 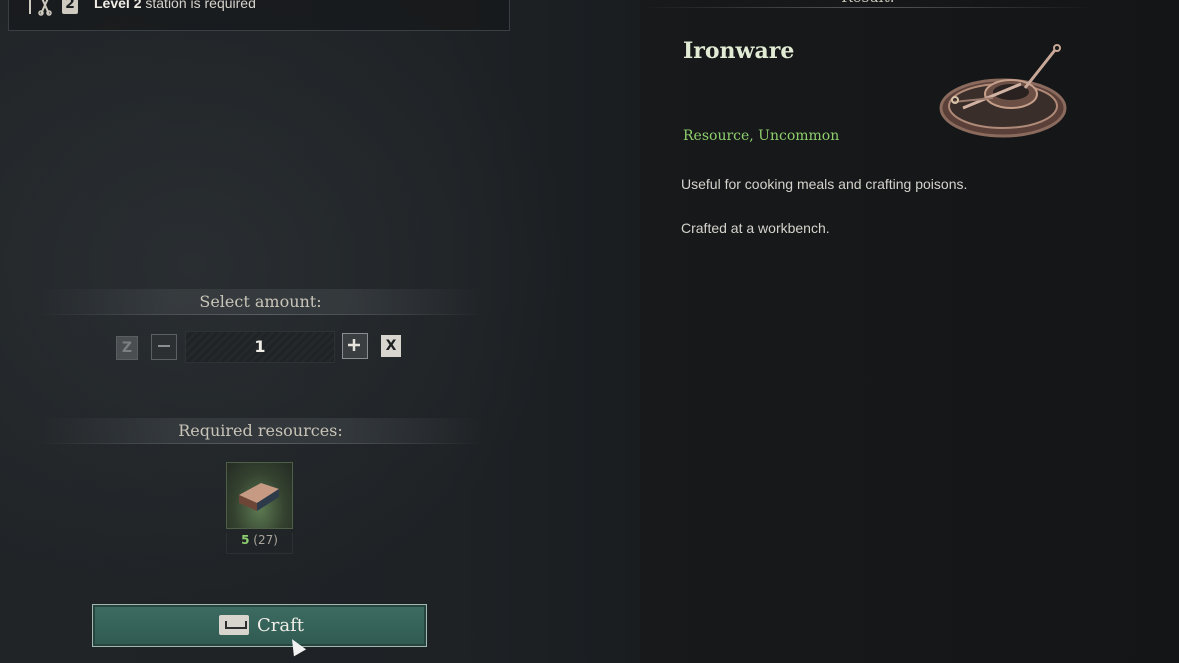 I want to click on item-description-line: Crafted at a workbench., so click(x=755, y=228).